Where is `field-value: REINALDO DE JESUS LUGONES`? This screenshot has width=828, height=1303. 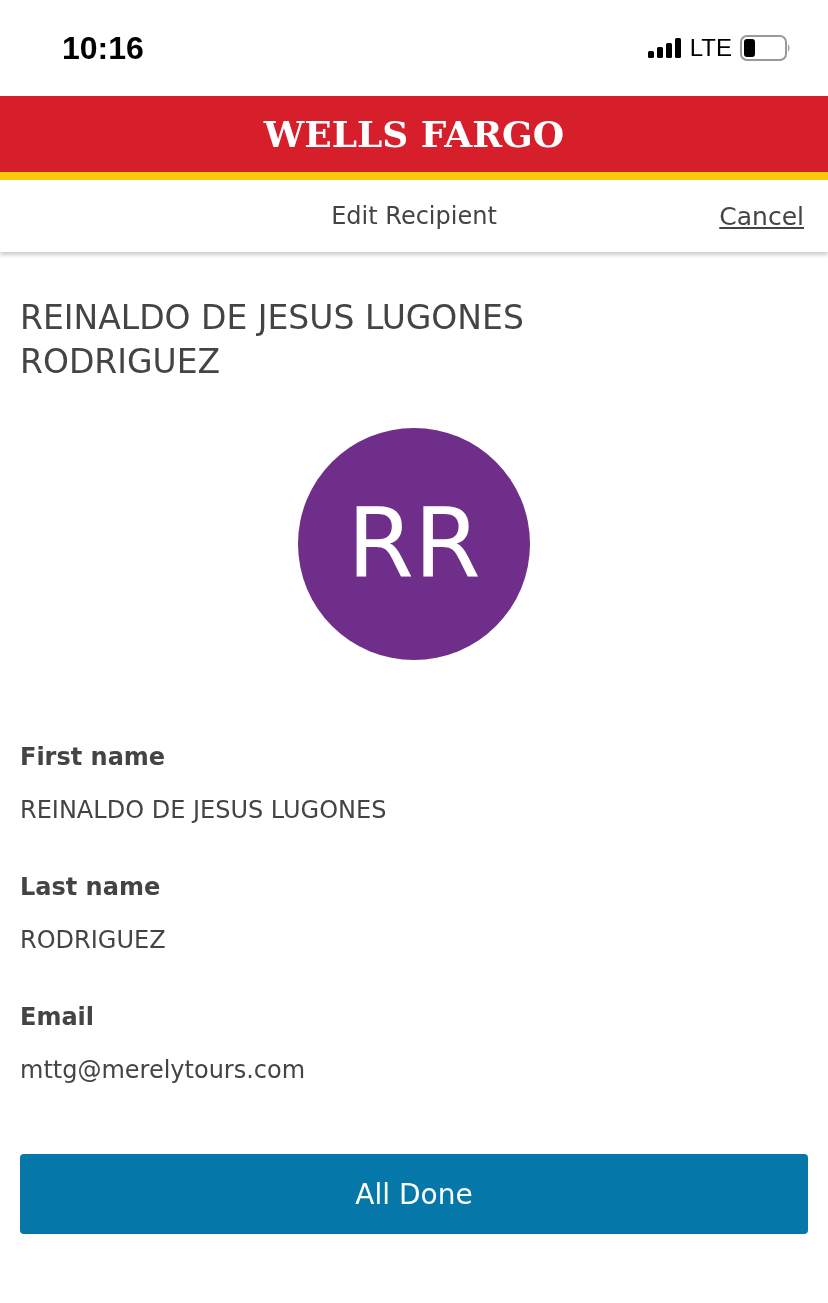 field-value: REINALDO DE JESUS LUGONES is located at coordinates (204, 810).